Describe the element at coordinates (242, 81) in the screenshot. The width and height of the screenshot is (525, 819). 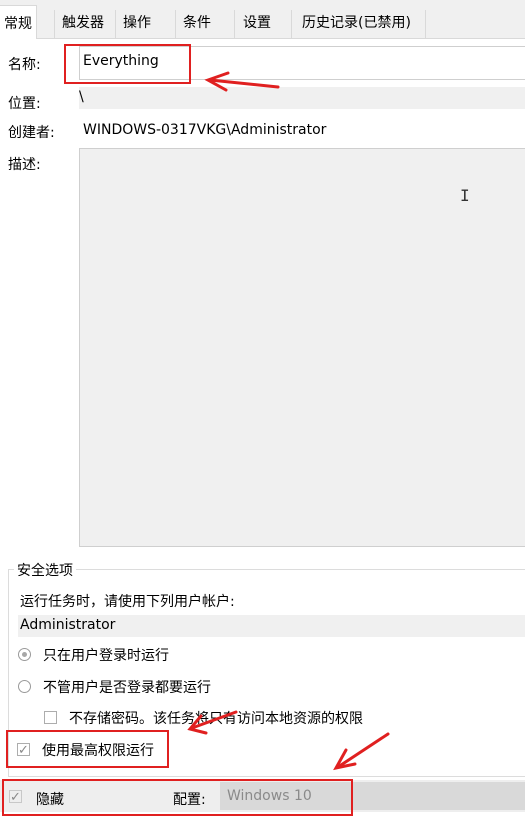
I see `annotation-arrow-name-icon` at that location.